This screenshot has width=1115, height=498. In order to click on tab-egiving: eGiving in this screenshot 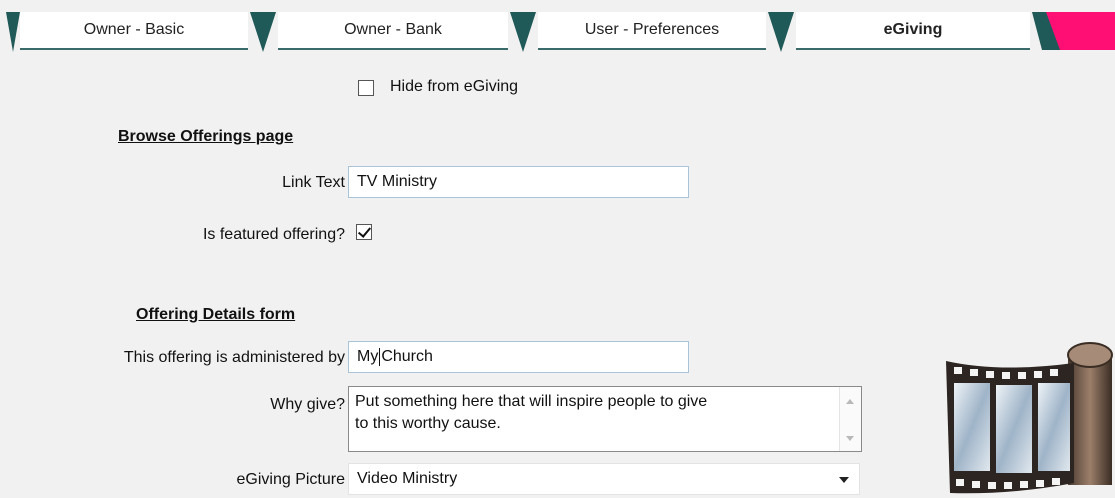, I will do `click(913, 31)`.